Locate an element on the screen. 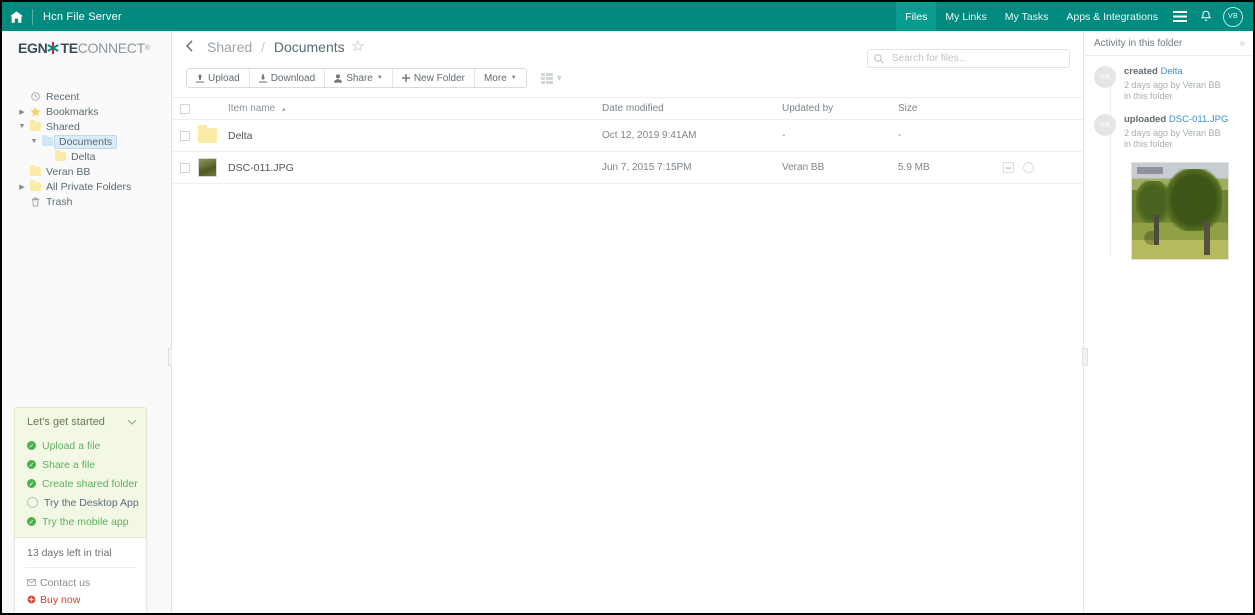 The image size is (1255, 615). activity-image-preview is located at coordinates (1180, 211).